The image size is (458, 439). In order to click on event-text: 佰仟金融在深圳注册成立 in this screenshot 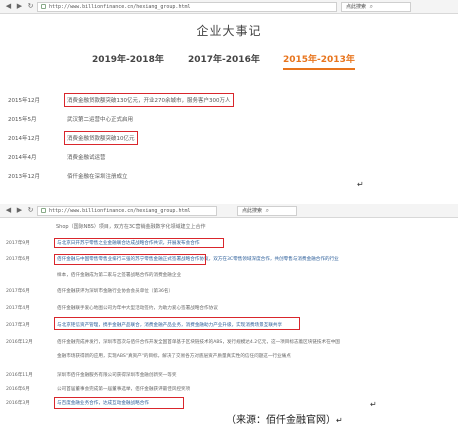, I will do `click(97, 177)`.